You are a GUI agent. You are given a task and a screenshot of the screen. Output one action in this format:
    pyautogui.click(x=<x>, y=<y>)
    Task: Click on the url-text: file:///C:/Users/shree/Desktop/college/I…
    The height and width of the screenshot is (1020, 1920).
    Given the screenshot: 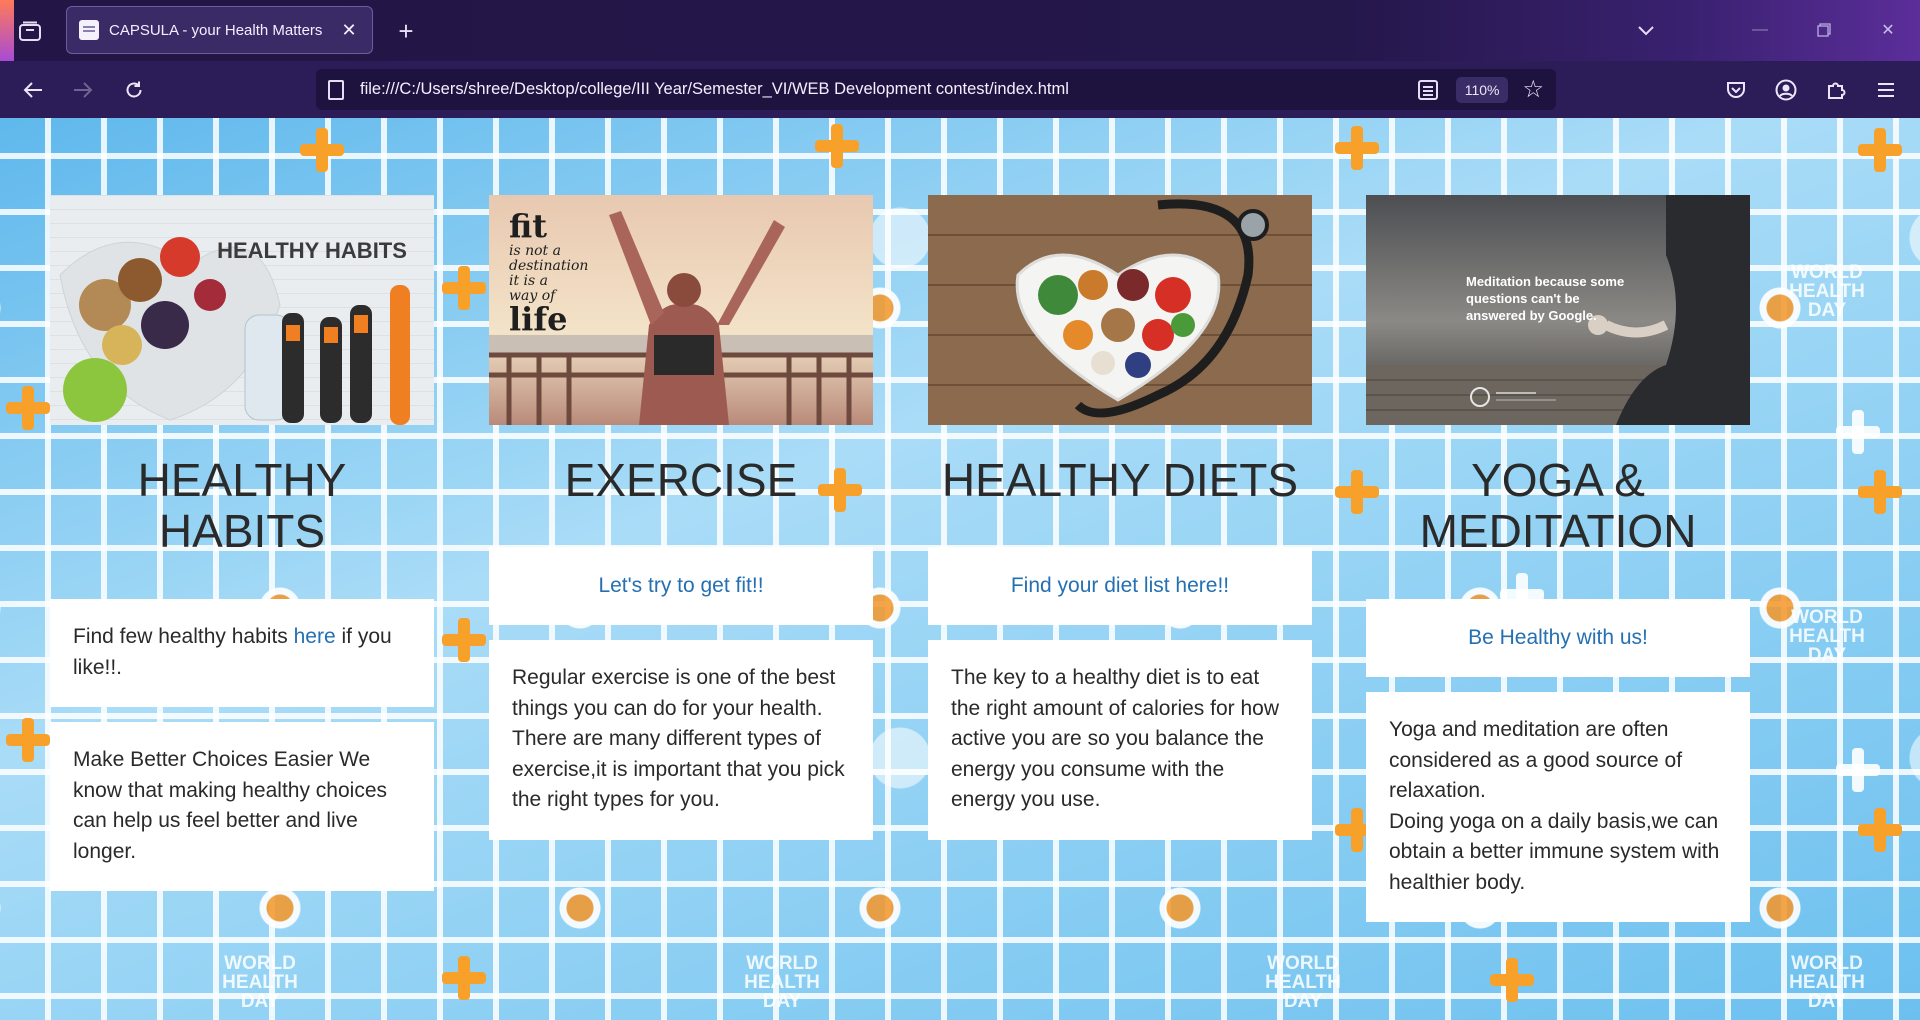 What is the action you would take?
    pyautogui.click(x=889, y=89)
    